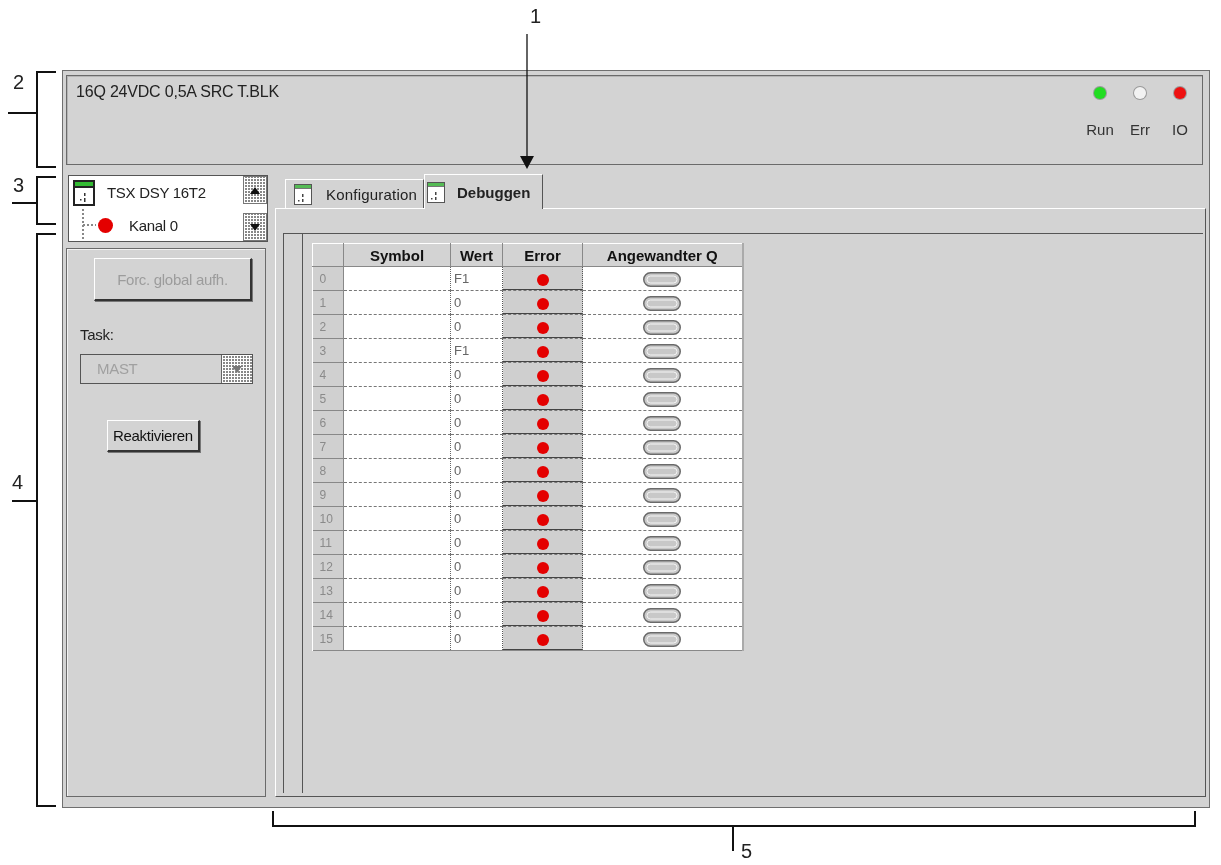  I want to click on row-number: 9, so click(328, 494).